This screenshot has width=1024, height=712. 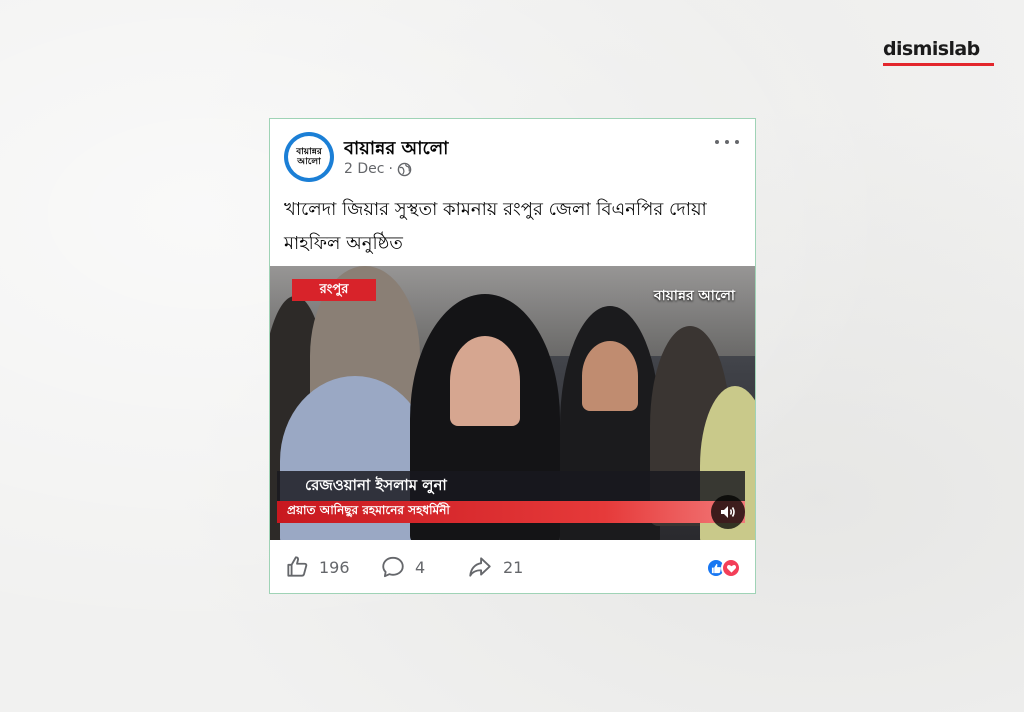 What do you see at coordinates (393, 567) in the screenshot?
I see `comment-icon` at bounding box center [393, 567].